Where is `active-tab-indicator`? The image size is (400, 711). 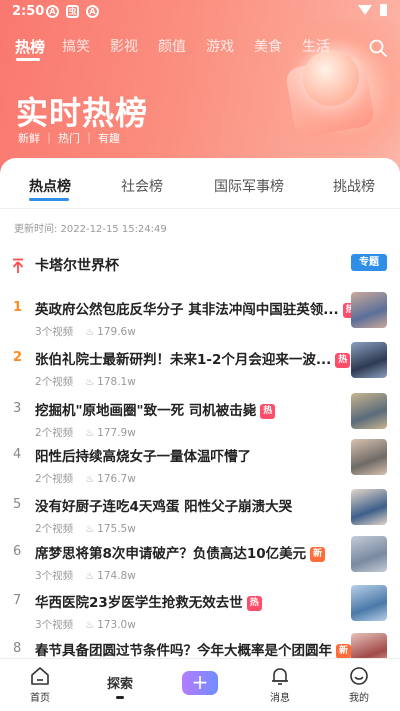
active-tab-indicator is located at coordinates (28, 59).